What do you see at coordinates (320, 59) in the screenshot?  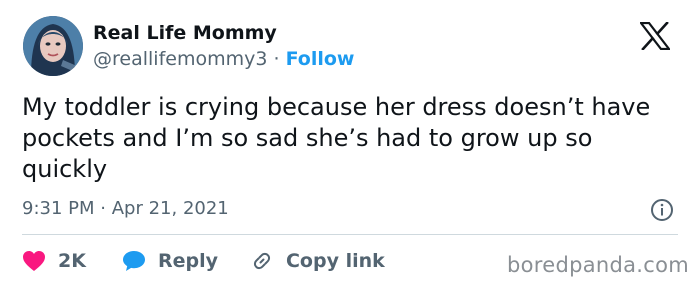 I see `follow-button: Follow` at bounding box center [320, 59].